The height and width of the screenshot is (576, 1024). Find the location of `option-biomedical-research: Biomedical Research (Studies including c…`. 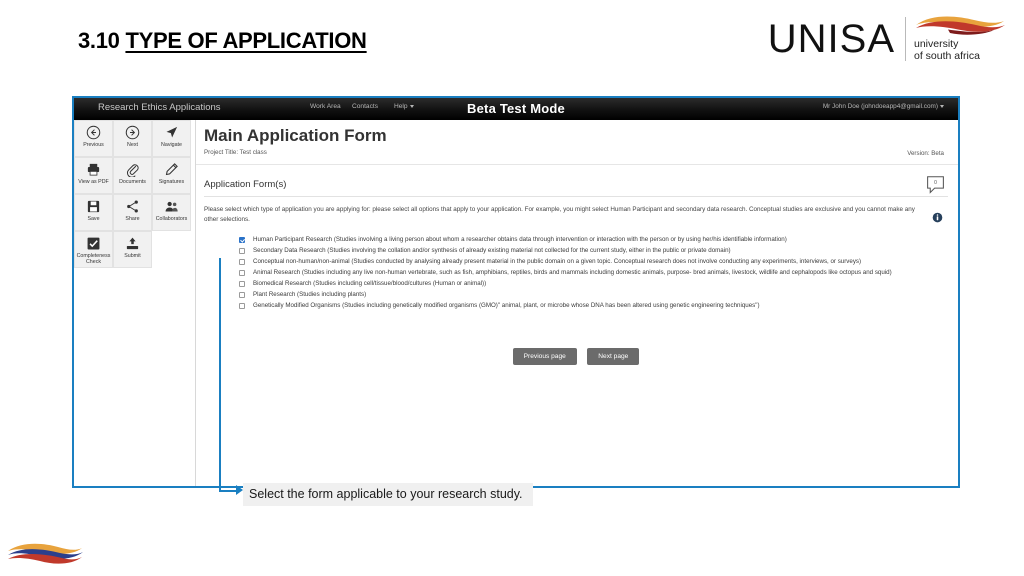

option-biomedical-research: Biomedical Research (Studies including c… is located at coordinates (593, 284).